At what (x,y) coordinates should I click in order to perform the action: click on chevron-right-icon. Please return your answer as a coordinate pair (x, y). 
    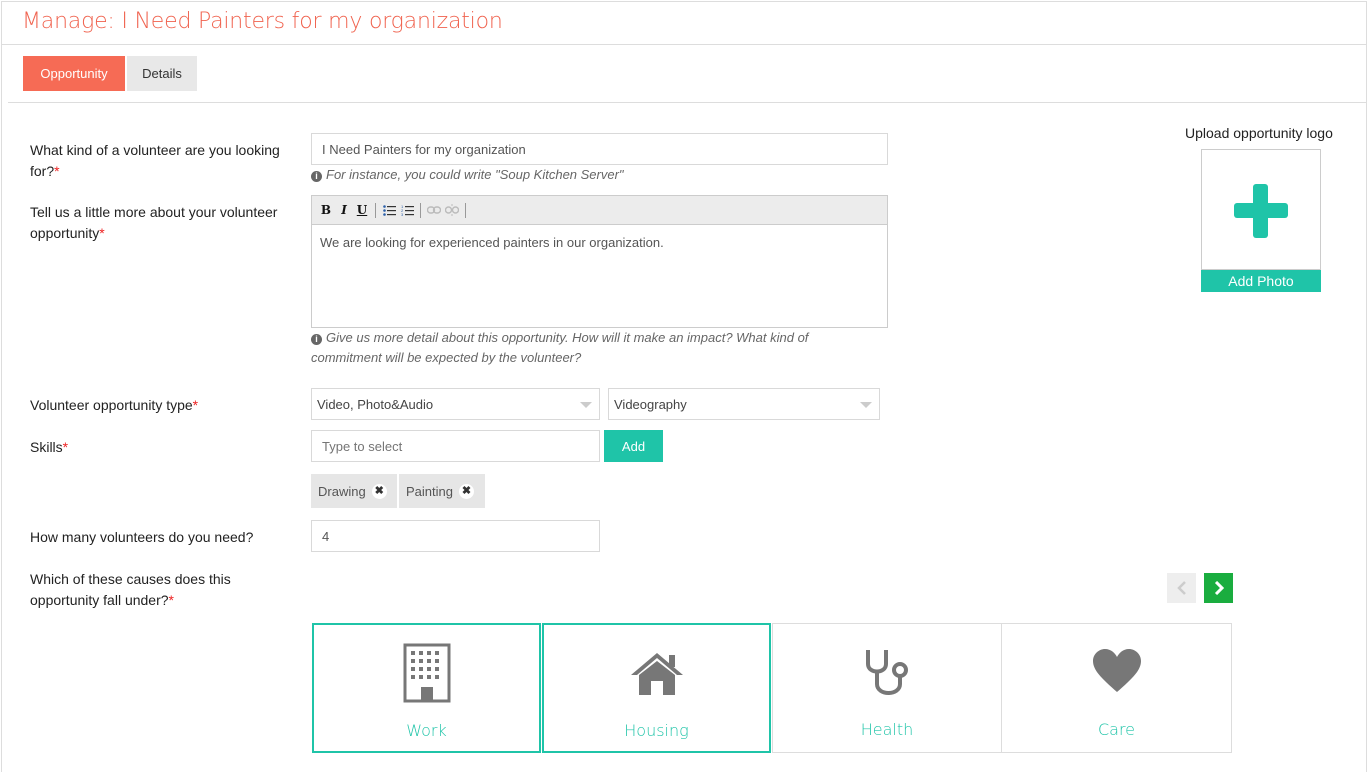
    Looking at the image, I should click on (1219, 588).